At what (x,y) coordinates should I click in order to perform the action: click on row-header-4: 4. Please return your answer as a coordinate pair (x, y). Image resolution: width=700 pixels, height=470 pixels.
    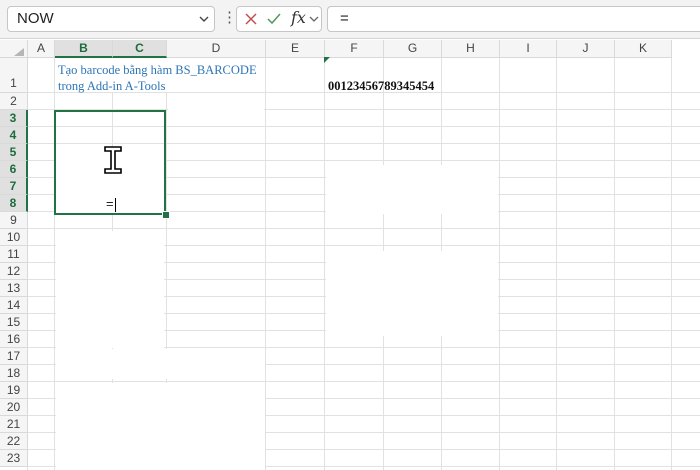
    Looking at the image, I should click on (14, 135).